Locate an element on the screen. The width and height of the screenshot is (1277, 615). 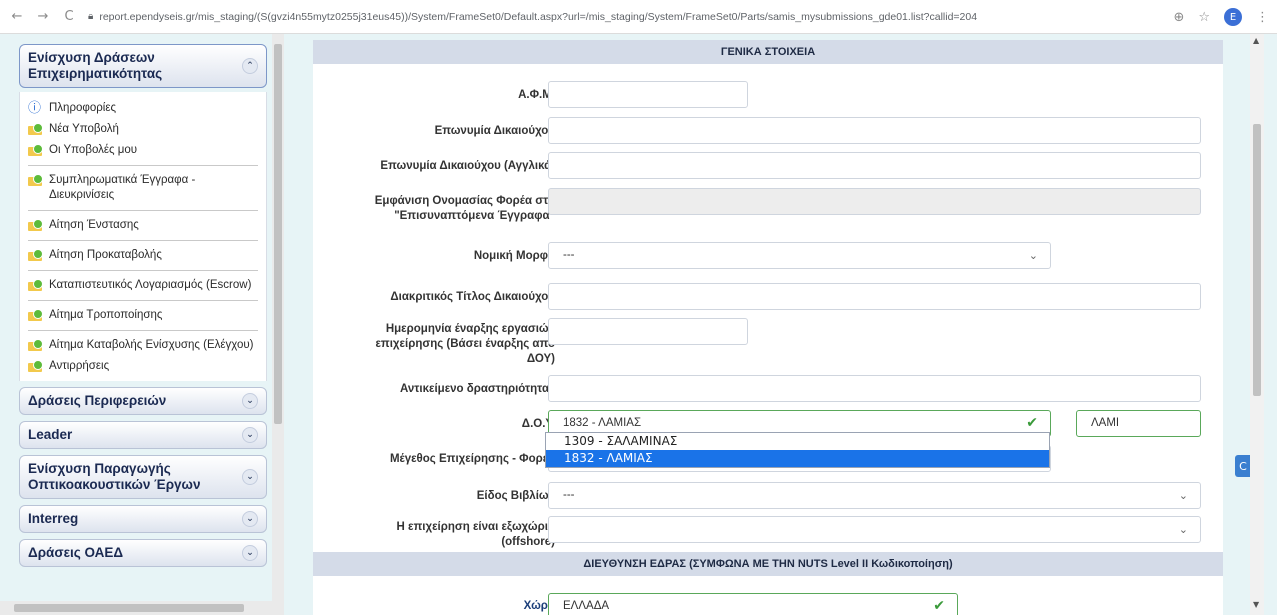
sidebar-horizontal-scrollbar is located at coordinates (142, 608).